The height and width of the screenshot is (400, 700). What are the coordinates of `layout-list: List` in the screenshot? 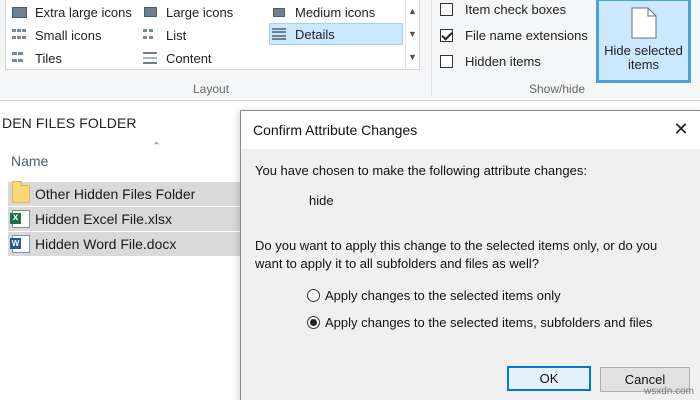 It's located at (163, 35).